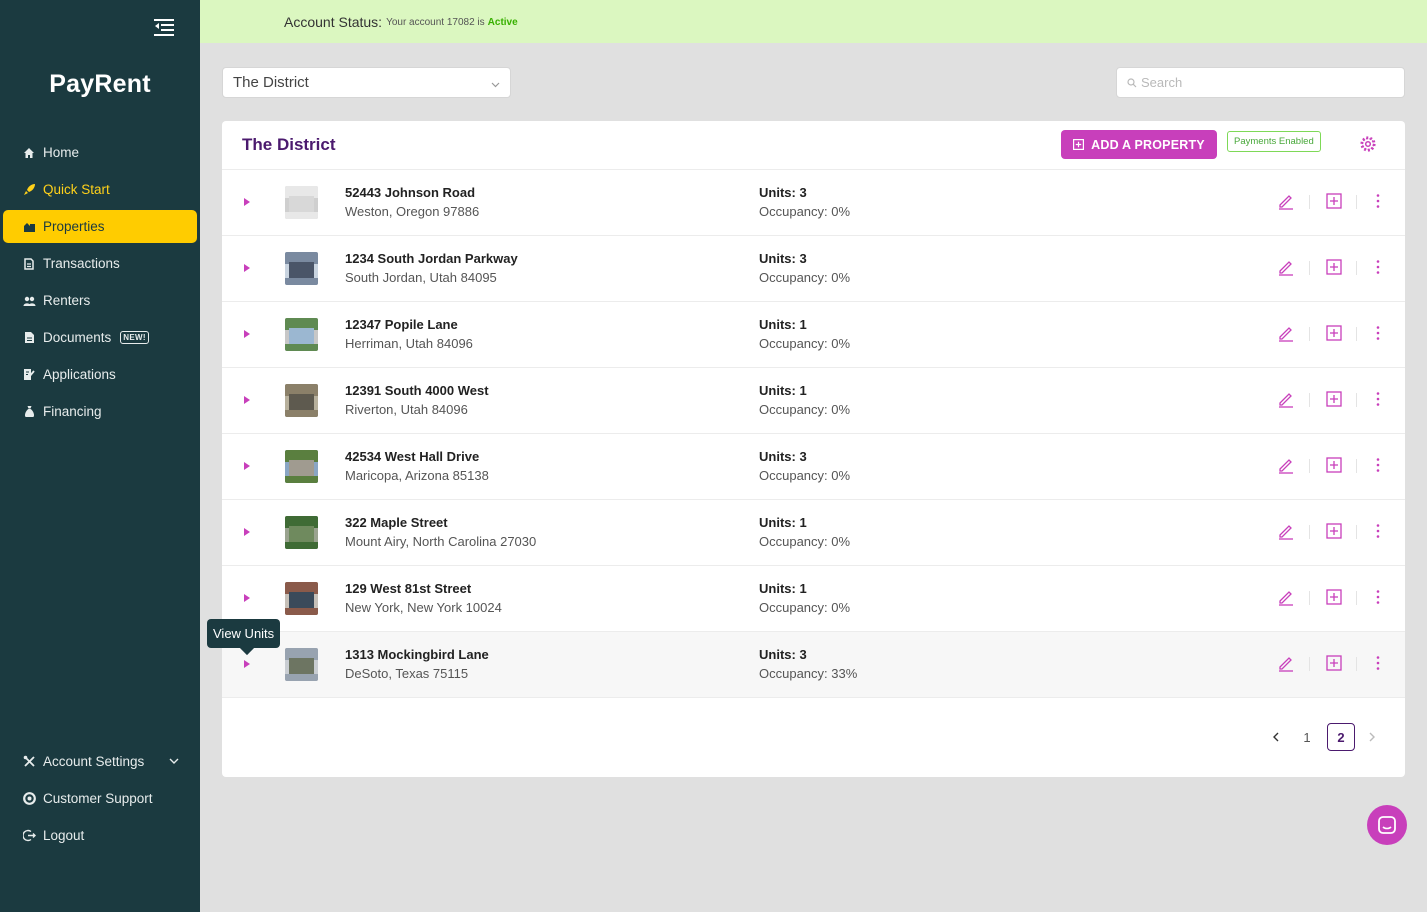 This screenshot has width=1427, height=912. I want to click on next-page-button, so click(1372, 737).